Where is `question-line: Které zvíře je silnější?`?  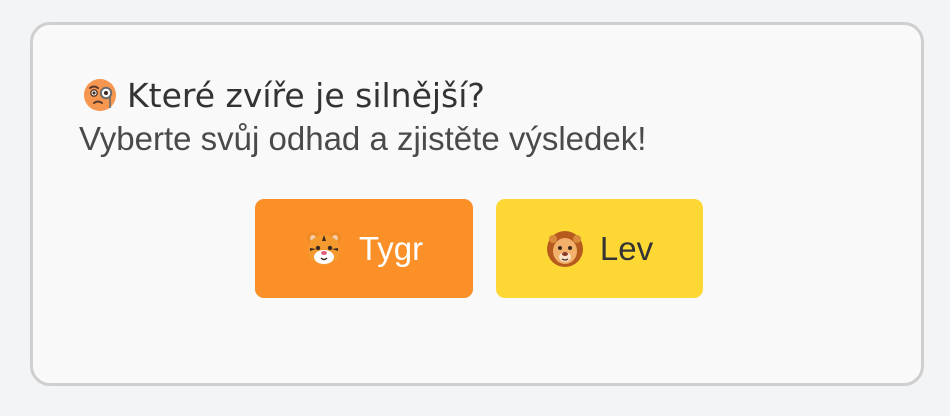
question-line: Které zvíře je silnější? is located at coordinates (284, 96).